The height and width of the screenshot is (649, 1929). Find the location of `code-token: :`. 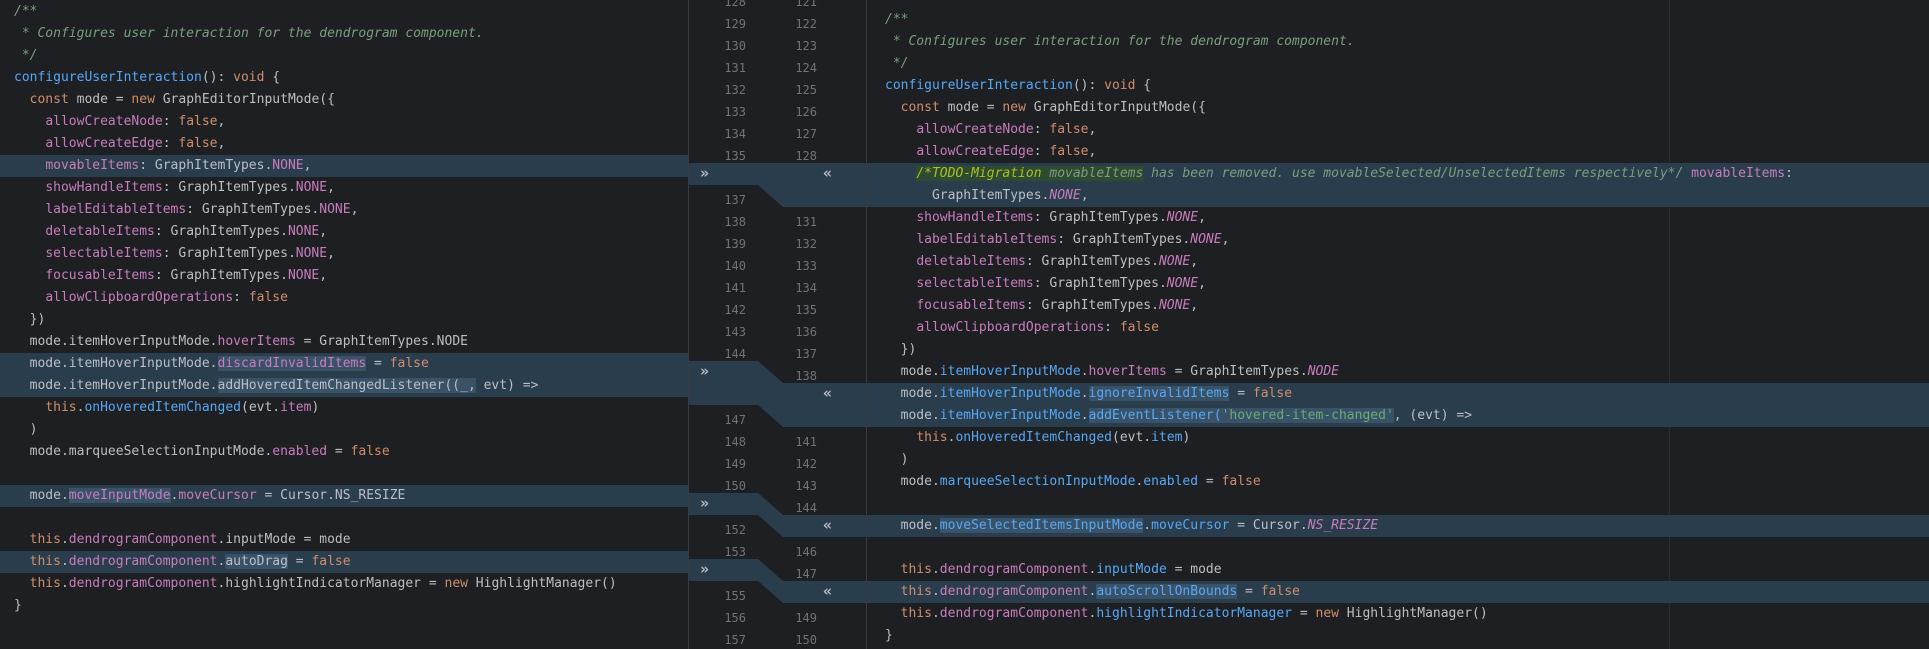

code-token: : is located at coordinates (1041, 151).